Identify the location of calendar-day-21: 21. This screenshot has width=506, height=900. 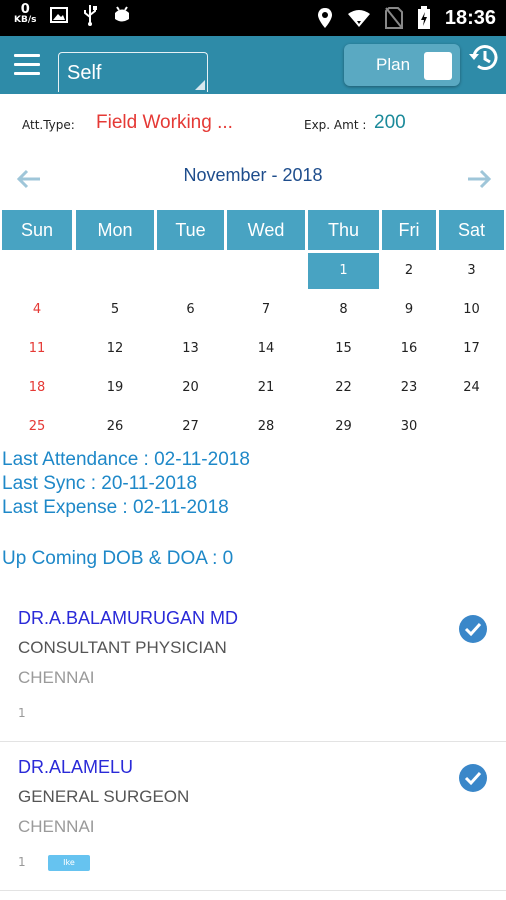
(266, 388).